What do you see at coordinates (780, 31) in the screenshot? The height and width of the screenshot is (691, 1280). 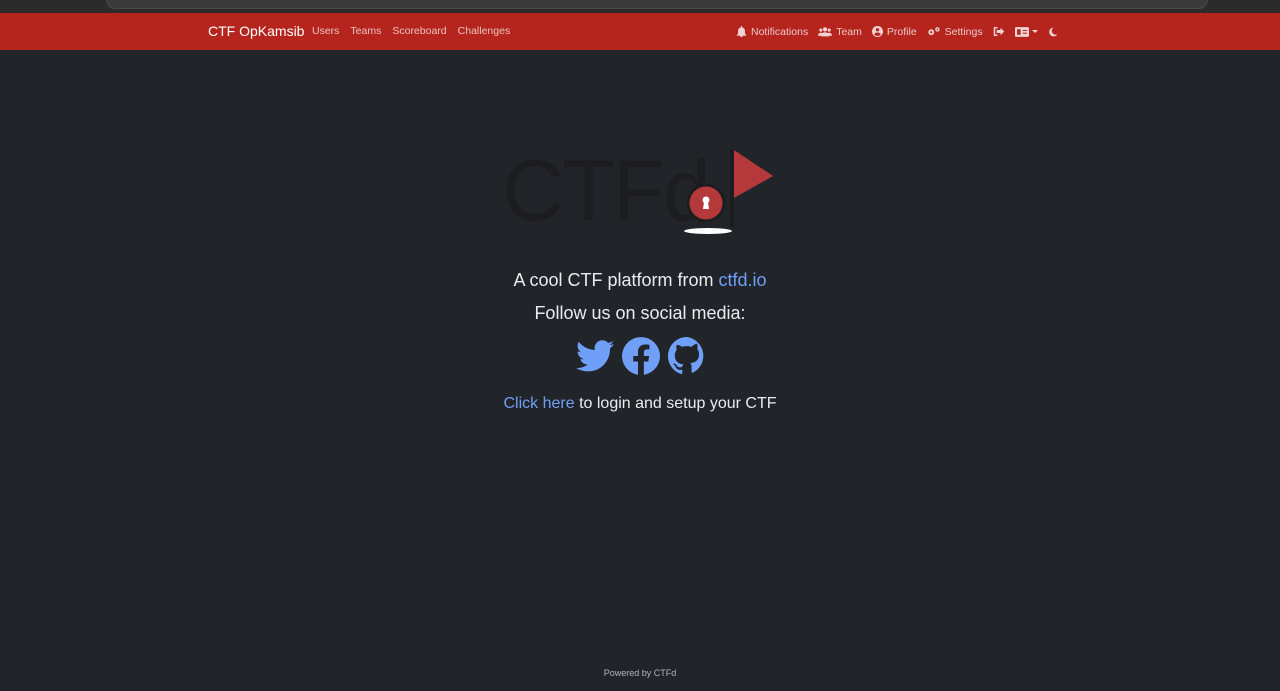 I see `nav-notifications-label: Notifications` at bounding box center [780, 31].